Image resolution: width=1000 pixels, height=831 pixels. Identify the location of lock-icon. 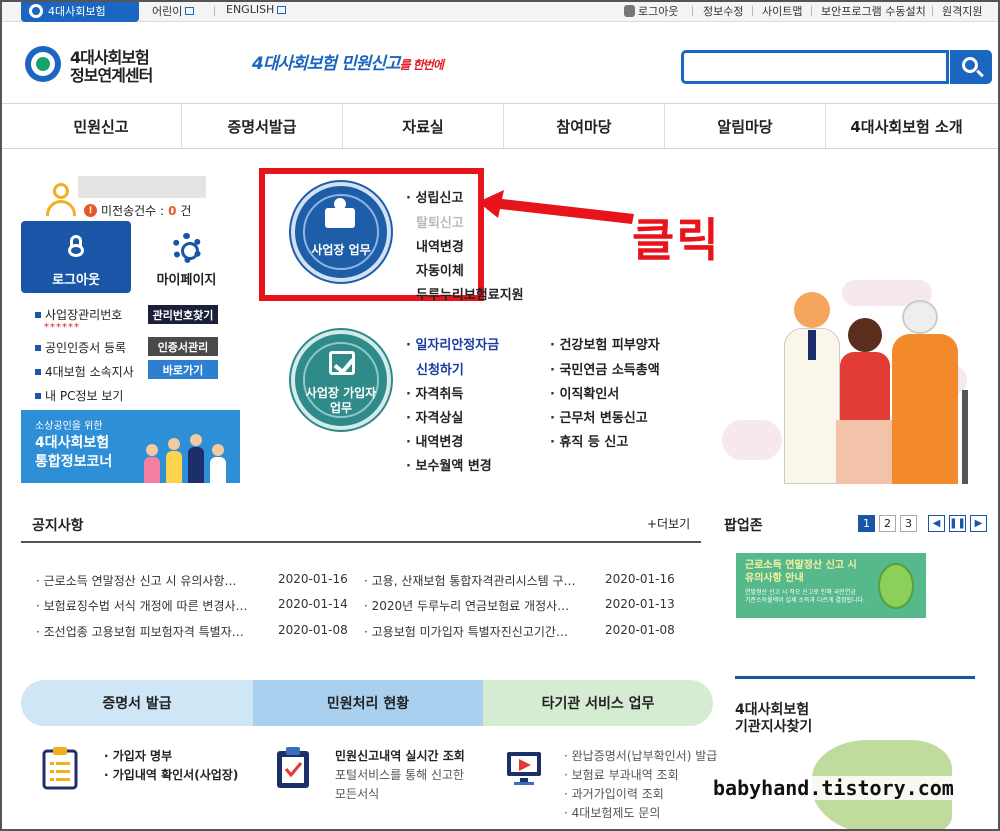
(629, 11).